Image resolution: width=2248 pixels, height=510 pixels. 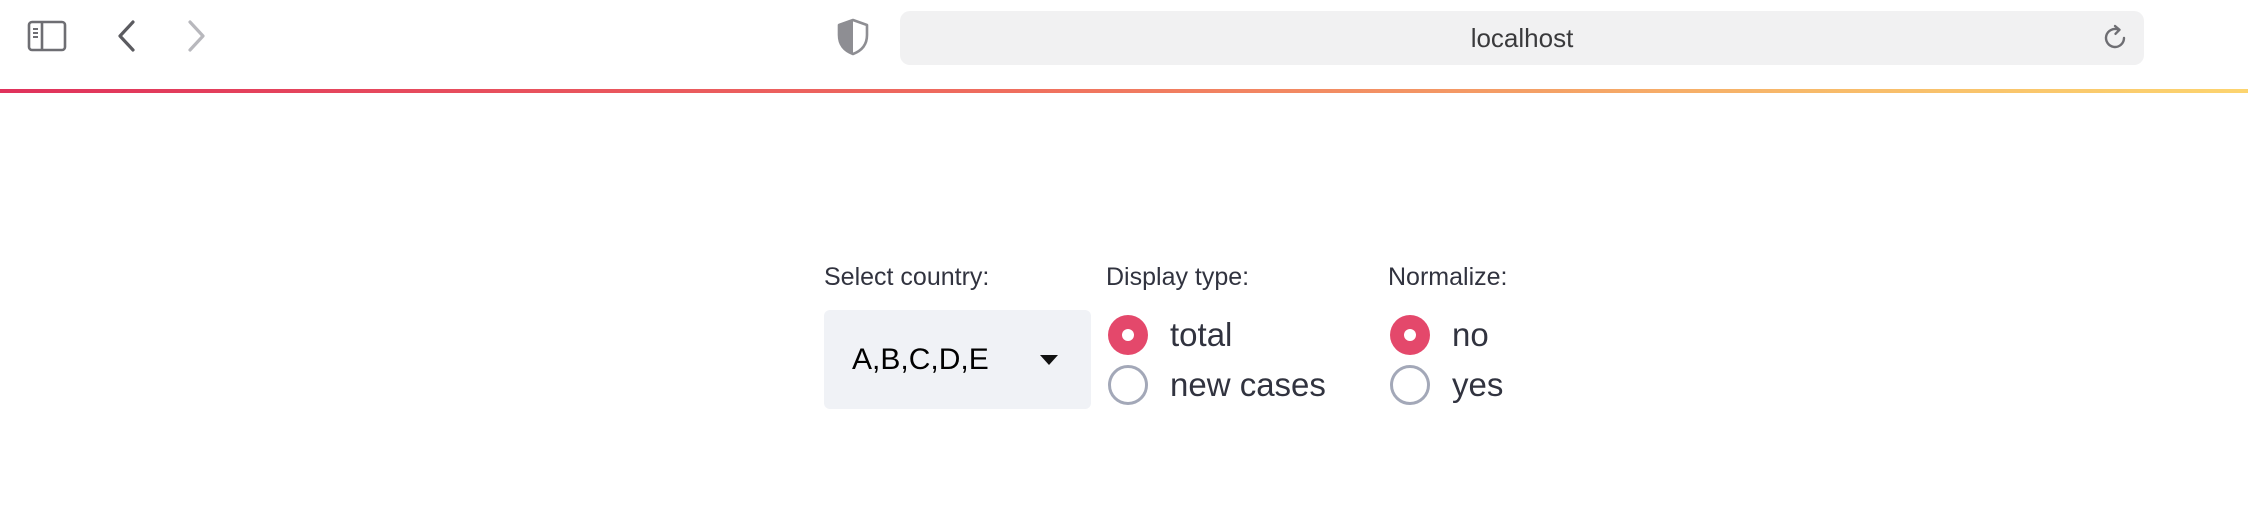 What do you see at coordinates (1470, 334) in the screenshot?
I see `radio-label-no: no` at bounding box center [1470, 334].